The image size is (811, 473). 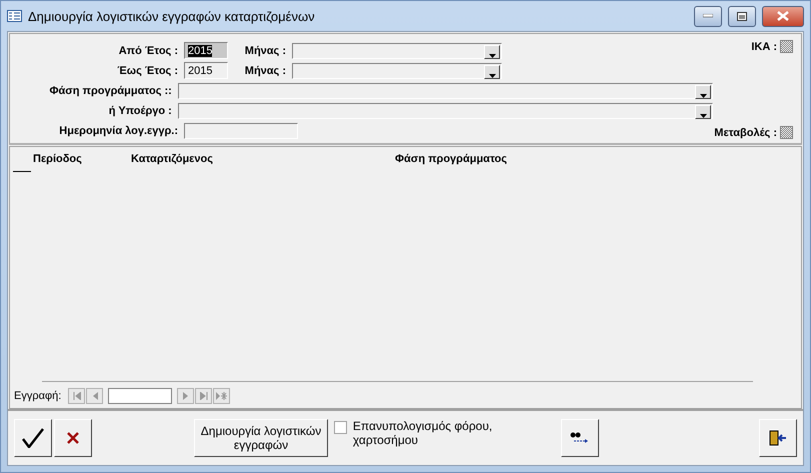 I want to click on close-button, so click(x=783, y=16).